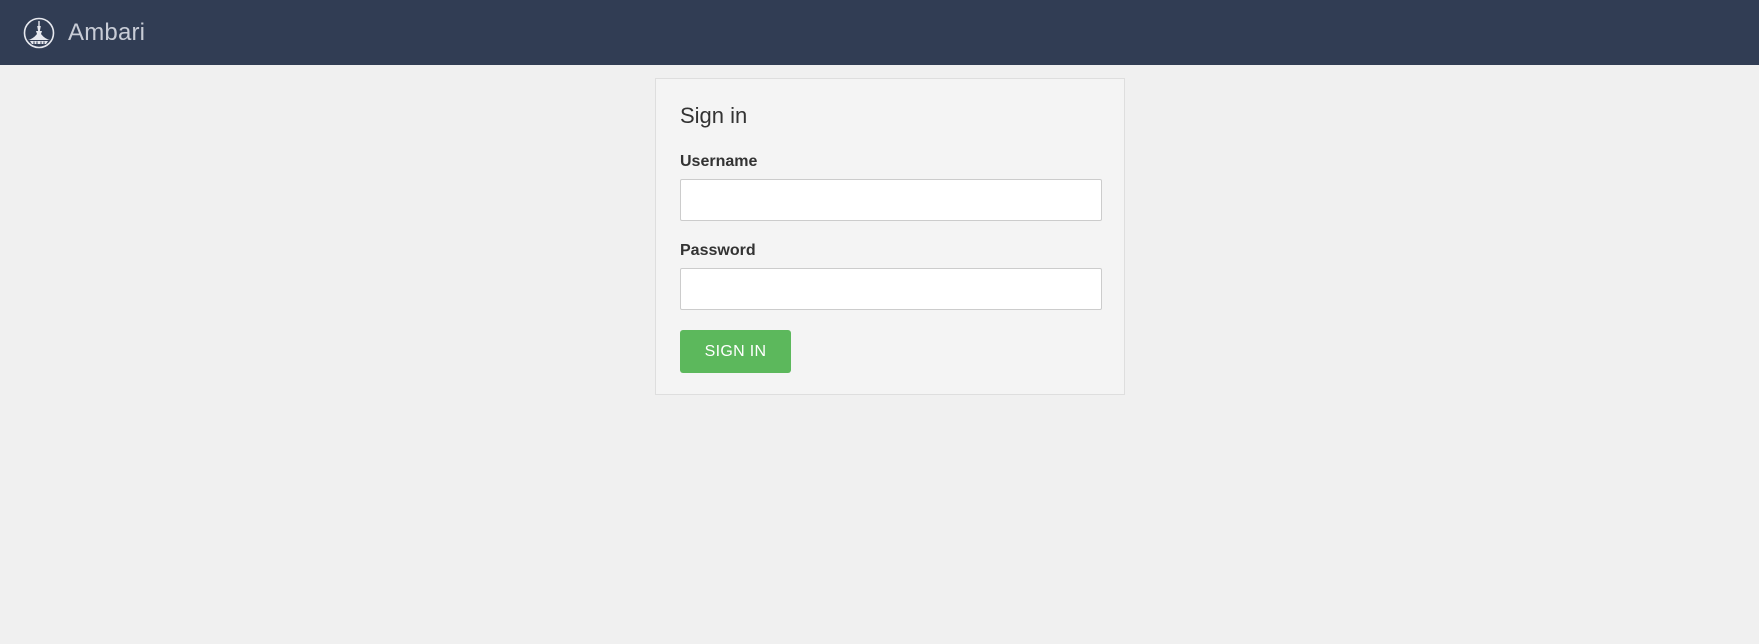 The width and height of the screenshot is (1759, 644). Describe the element at coordinates (719, 161) in the screenshot. I see `username-label: Username` at that location.